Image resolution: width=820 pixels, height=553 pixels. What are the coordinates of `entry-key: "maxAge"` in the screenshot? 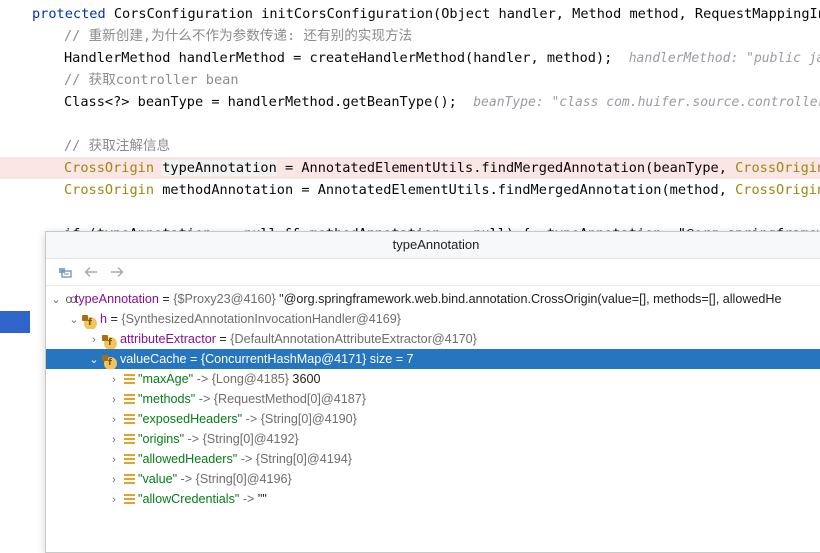 It's located at (166, 379).